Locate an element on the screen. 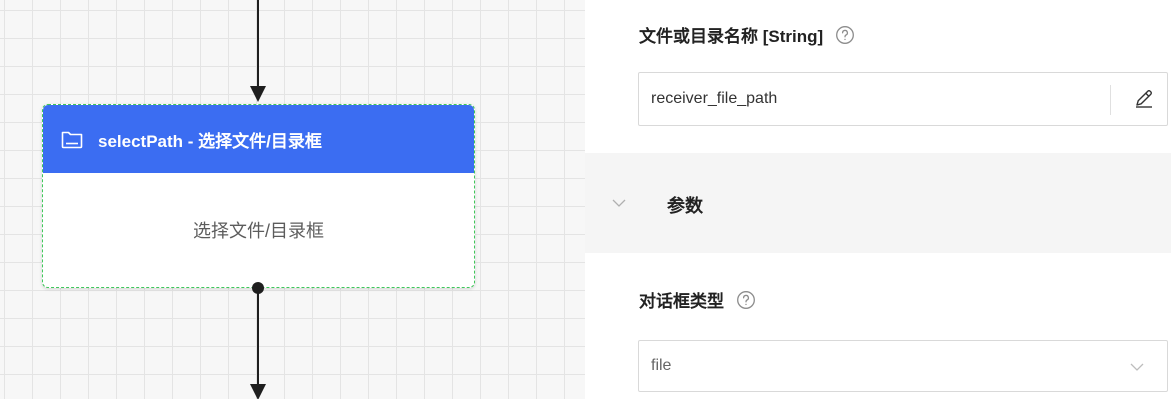 The height and width of the screenshot is (399, 1171). pencil-icon is located at coordinates (1144, 100).